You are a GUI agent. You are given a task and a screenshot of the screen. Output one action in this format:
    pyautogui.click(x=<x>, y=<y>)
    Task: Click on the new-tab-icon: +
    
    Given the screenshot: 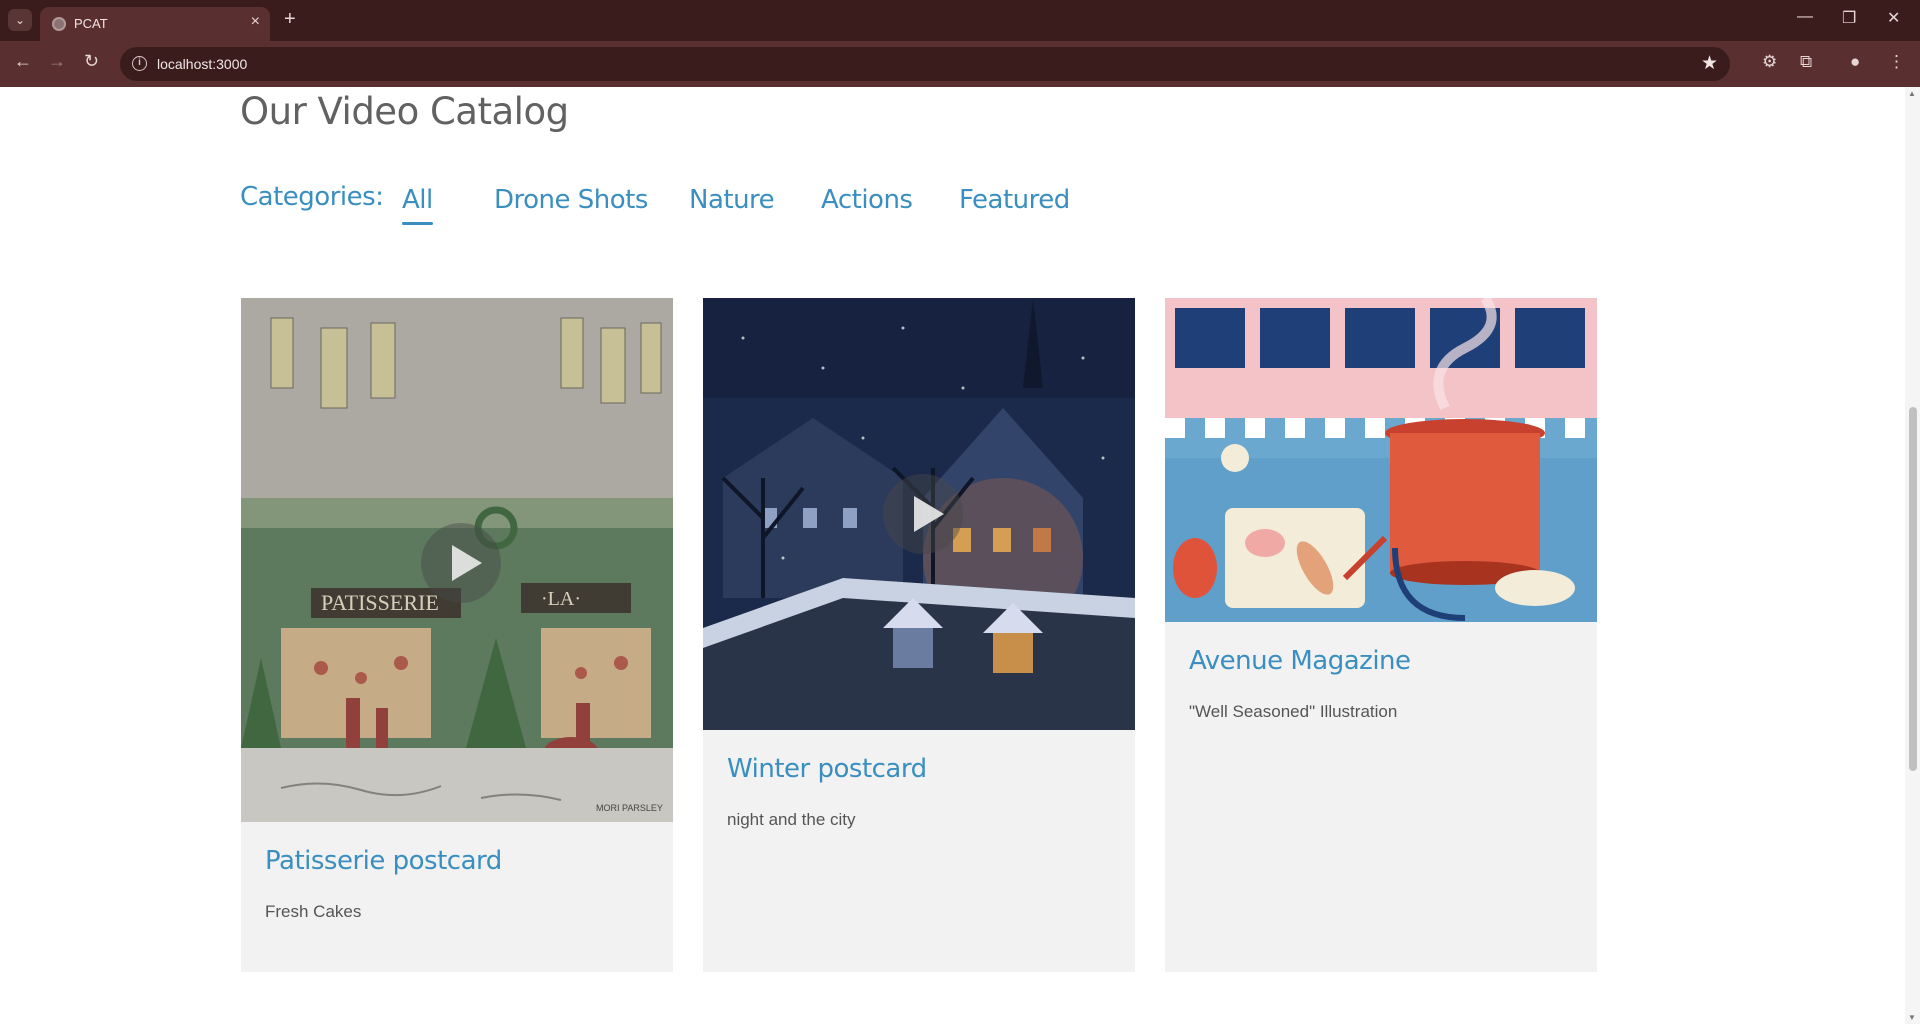 What is the action you would take?
    pyautogui.click(x=290, y=19)
    